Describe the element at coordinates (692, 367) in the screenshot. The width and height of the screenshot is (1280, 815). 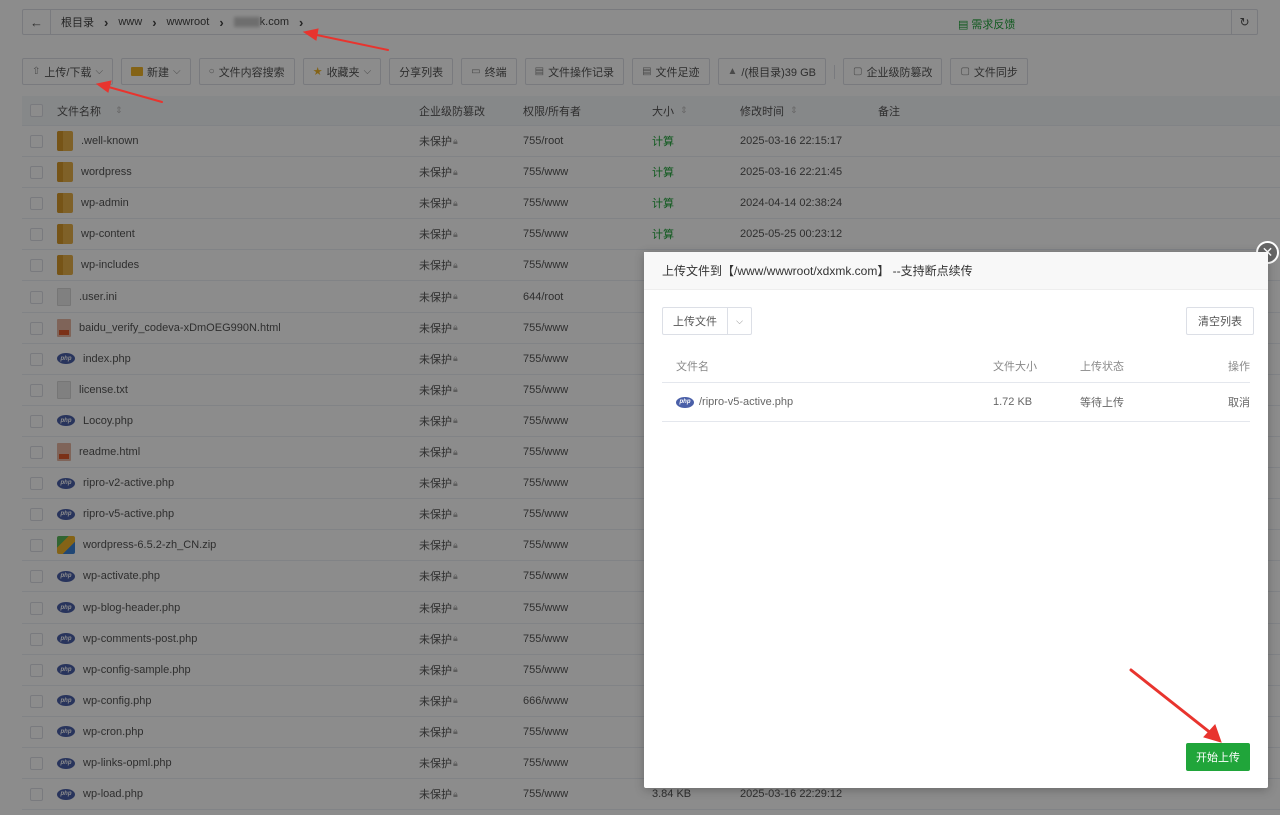
I see `upload-header-name: 文件名` at that location.